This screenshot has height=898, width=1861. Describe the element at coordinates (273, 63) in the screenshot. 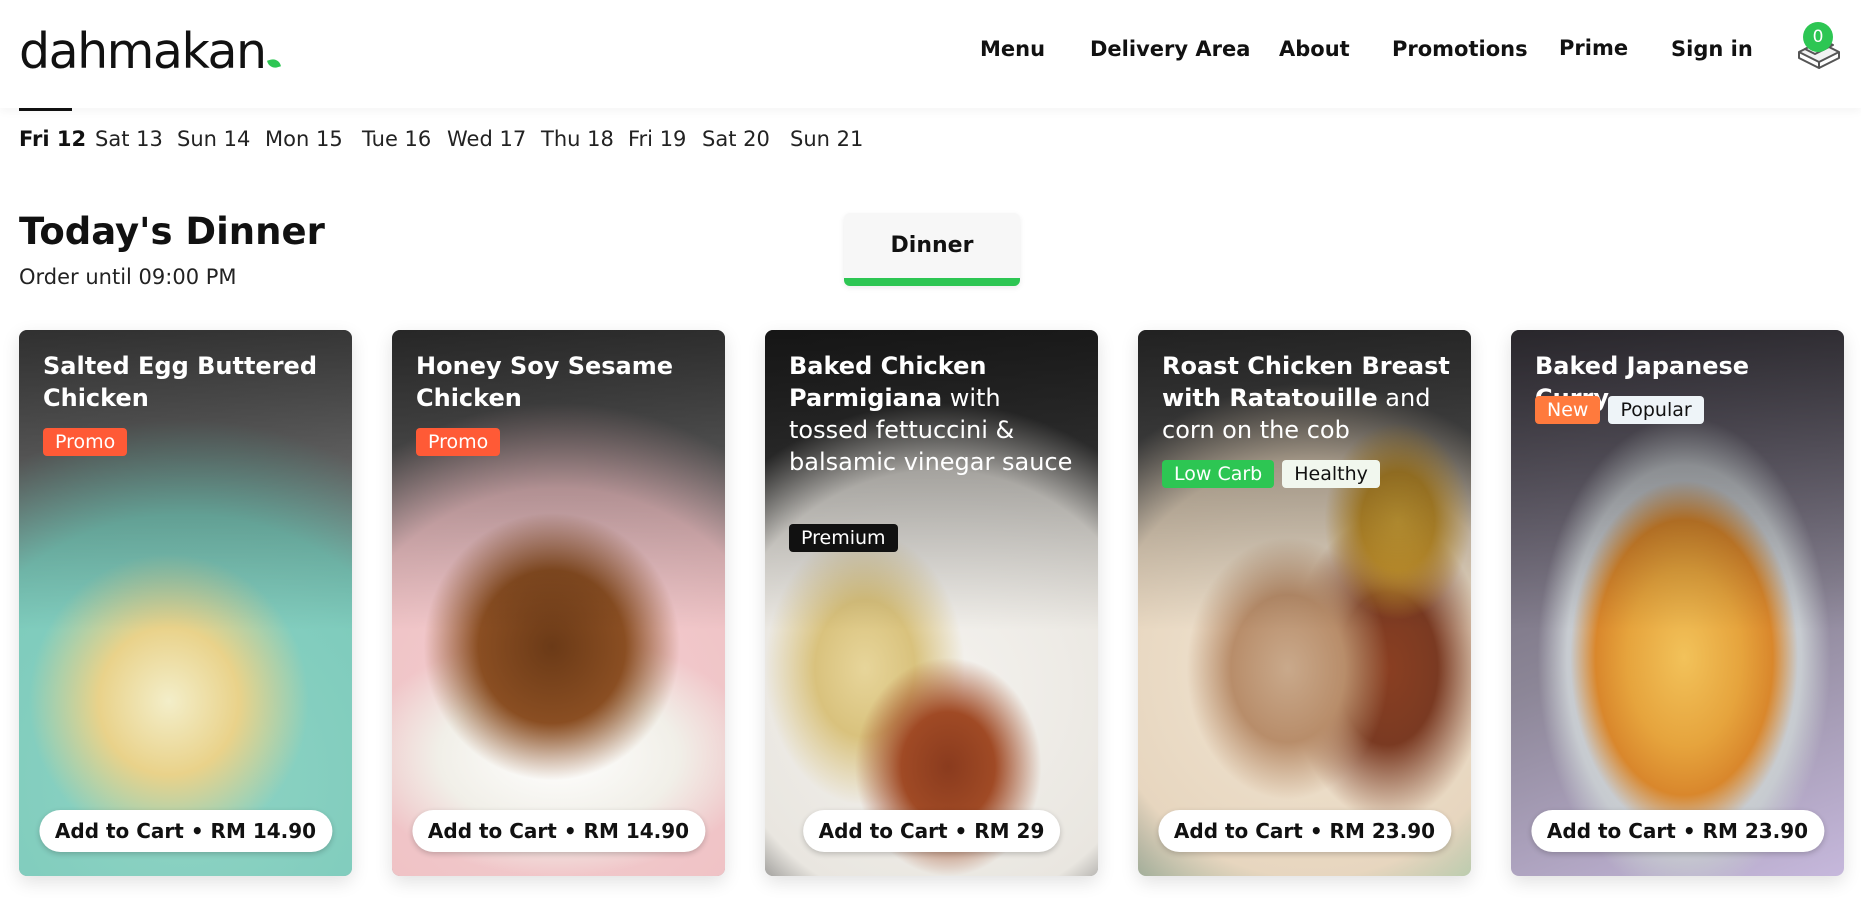

I see `leaf-icon` at that location.